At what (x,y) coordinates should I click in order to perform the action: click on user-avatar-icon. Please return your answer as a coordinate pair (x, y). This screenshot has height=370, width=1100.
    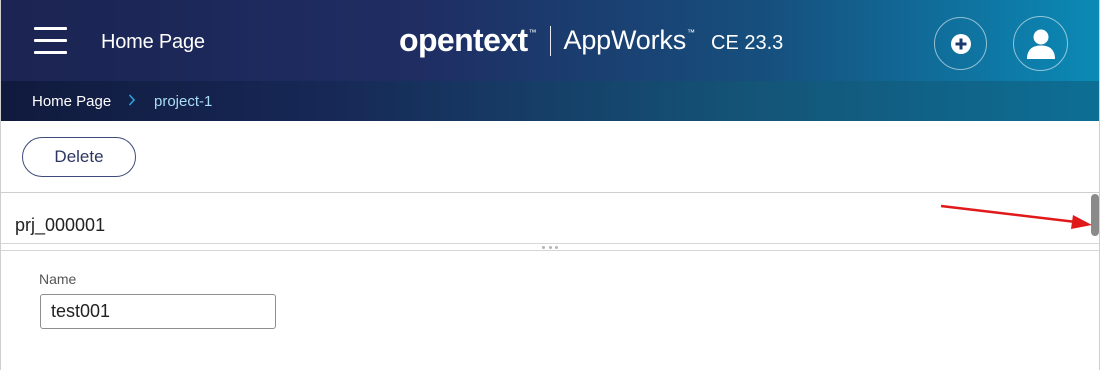
    Looking at the image, I should click on (1040, 44).